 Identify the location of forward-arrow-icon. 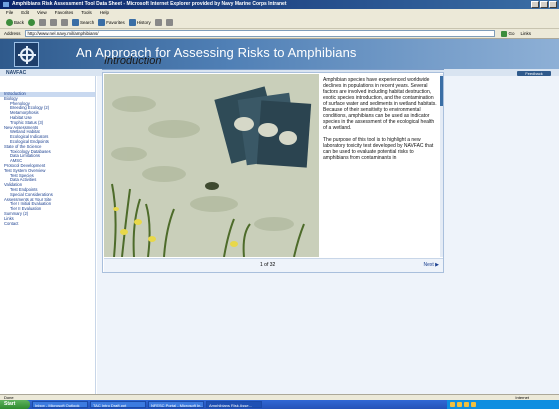
(32, 22).